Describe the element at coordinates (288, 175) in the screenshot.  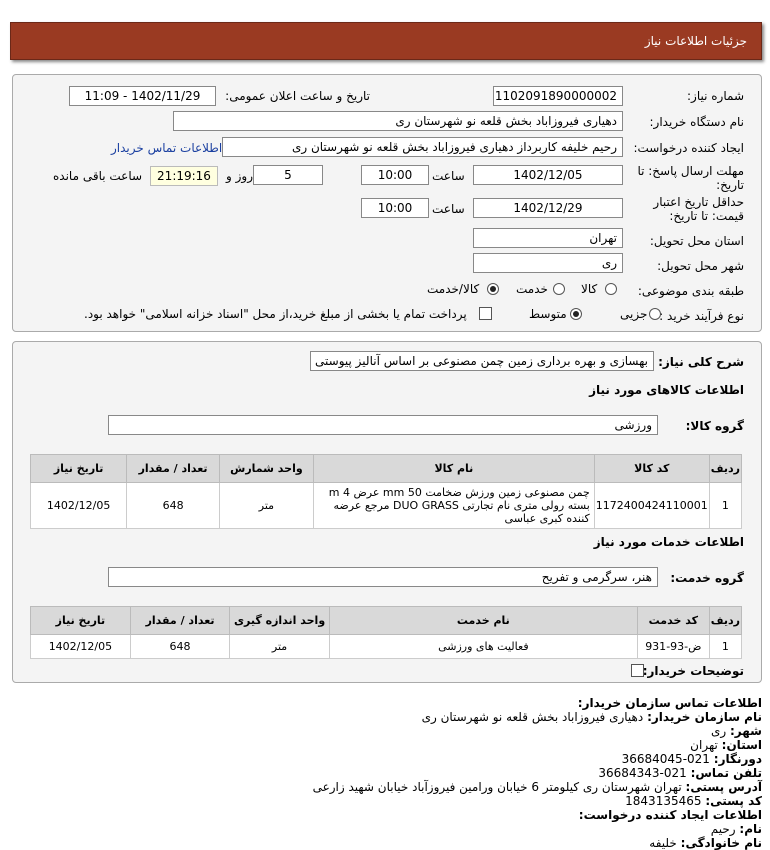
I see `days-field: 5` at that location.